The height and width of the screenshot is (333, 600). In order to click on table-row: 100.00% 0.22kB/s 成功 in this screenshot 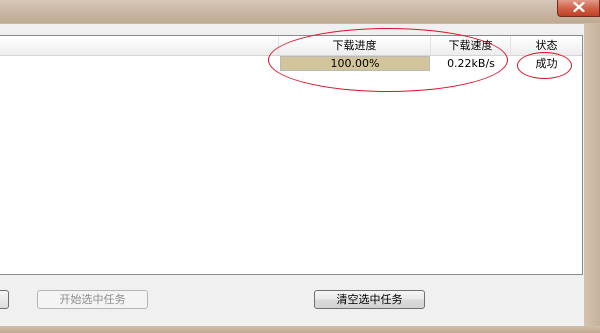, I will do `click(291, 64)`.